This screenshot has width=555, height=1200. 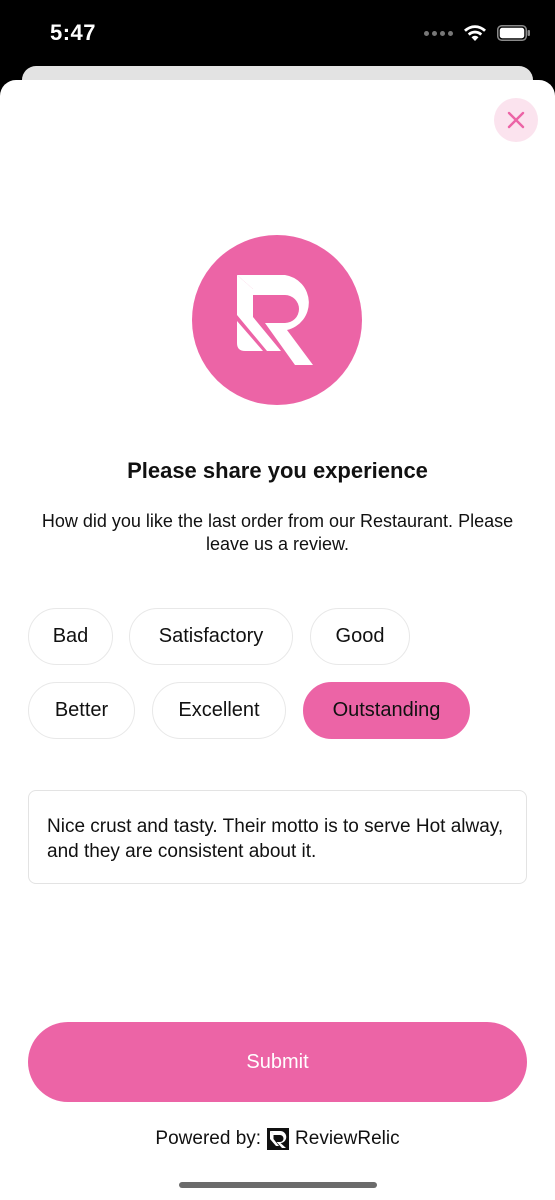 What do you see at coordinates (438, 33) in the screenshot?
I see `cellular-signal-icon` at bounding box center [438, 33].